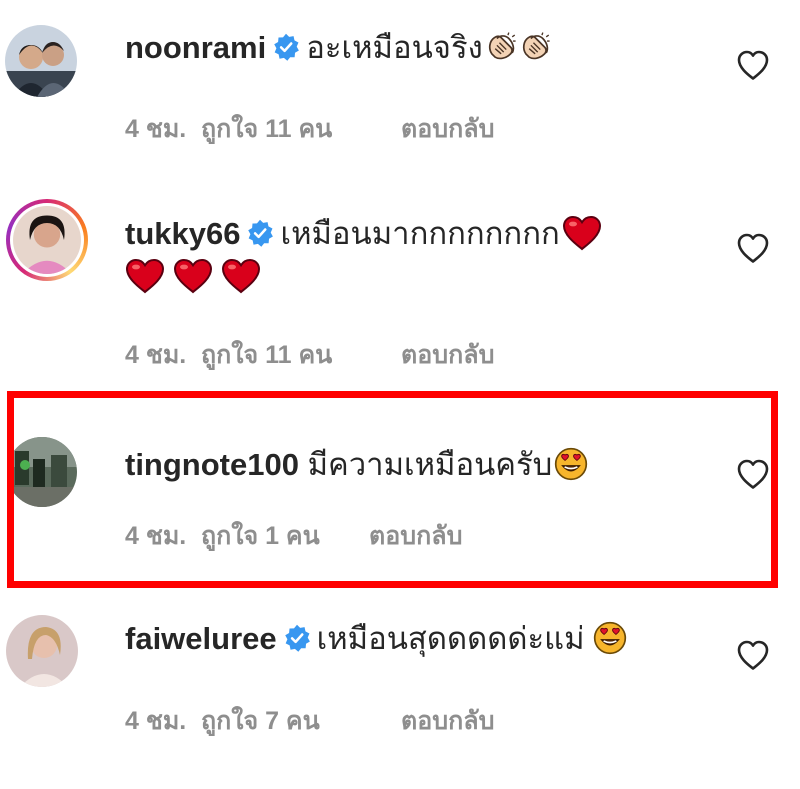  I want to click on comment-text: เหมือนสุดดดดด่ะแม่, so click(450, 638).